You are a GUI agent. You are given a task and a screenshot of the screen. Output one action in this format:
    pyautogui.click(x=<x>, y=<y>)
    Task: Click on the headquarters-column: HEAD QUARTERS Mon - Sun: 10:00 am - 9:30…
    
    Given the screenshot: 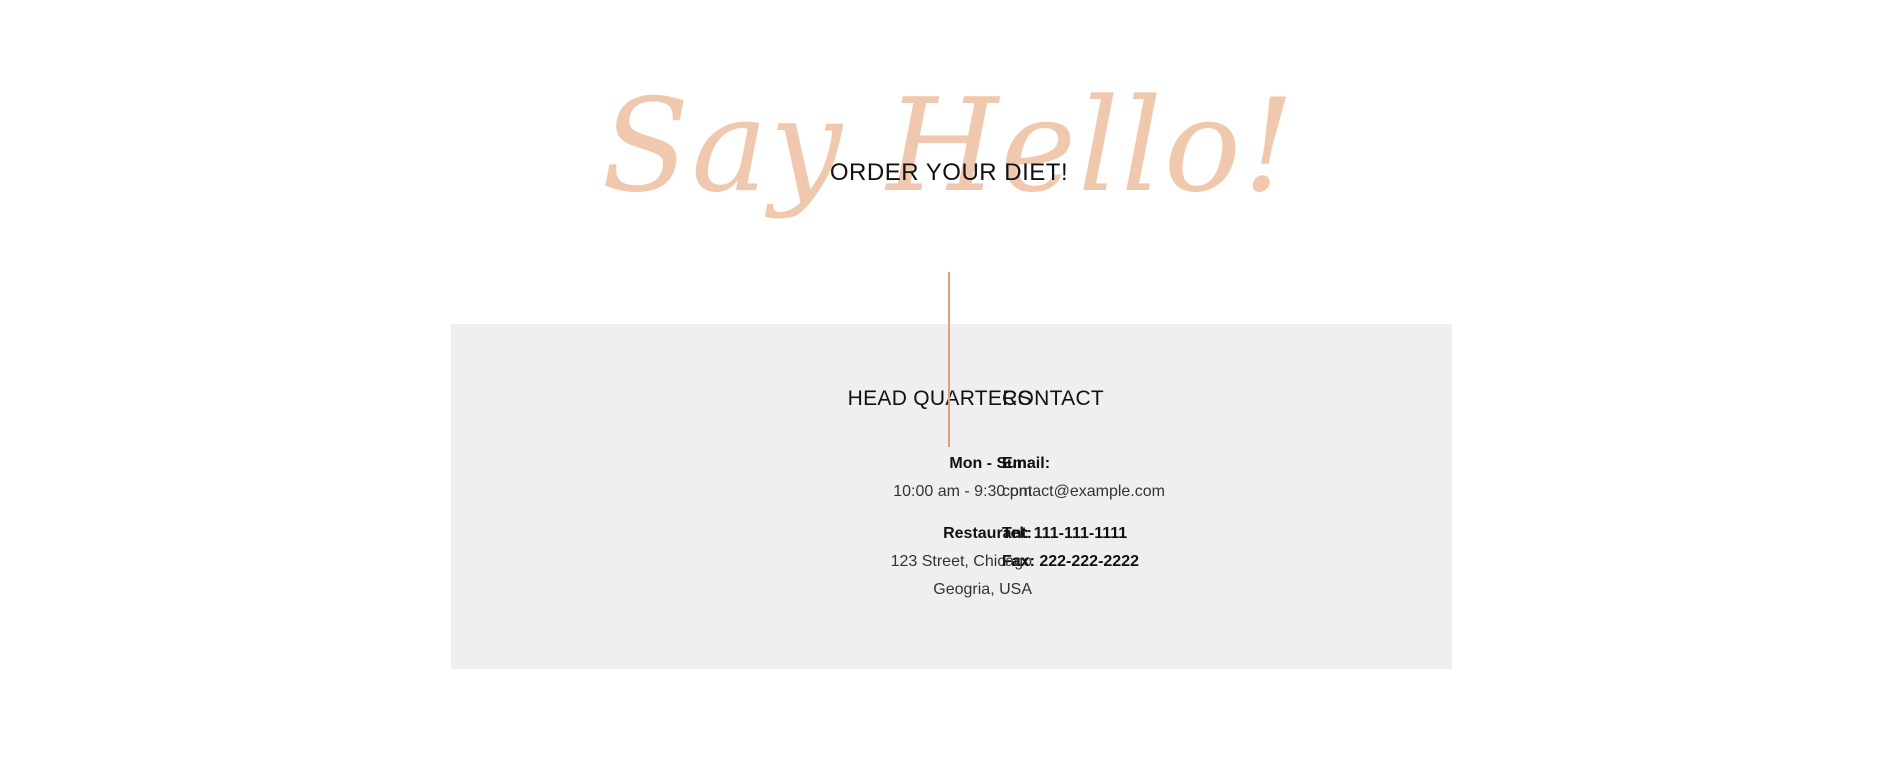 What is the action you would take?
    pyautogui.click(x=872, y=495)
    